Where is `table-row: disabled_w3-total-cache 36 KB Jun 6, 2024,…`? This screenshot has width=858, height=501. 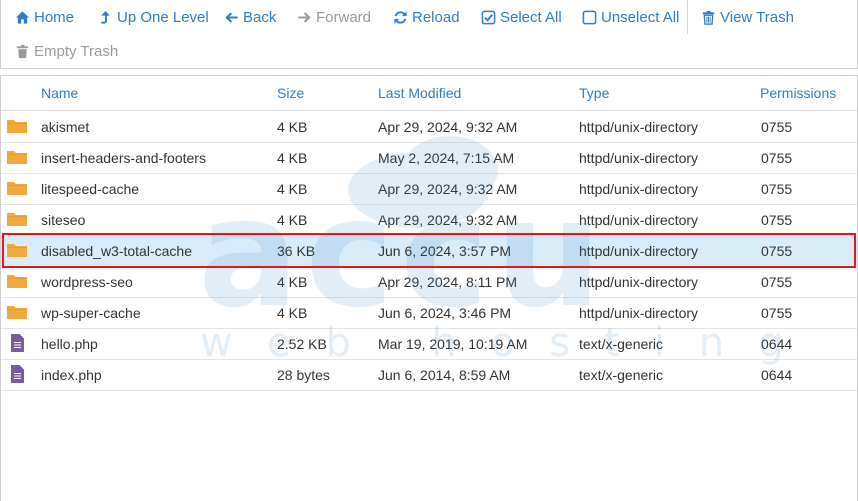 table-row: disabled_w3-total-cache 36 KB Jun 6, 2024,… is located at coordinates (429, 251).